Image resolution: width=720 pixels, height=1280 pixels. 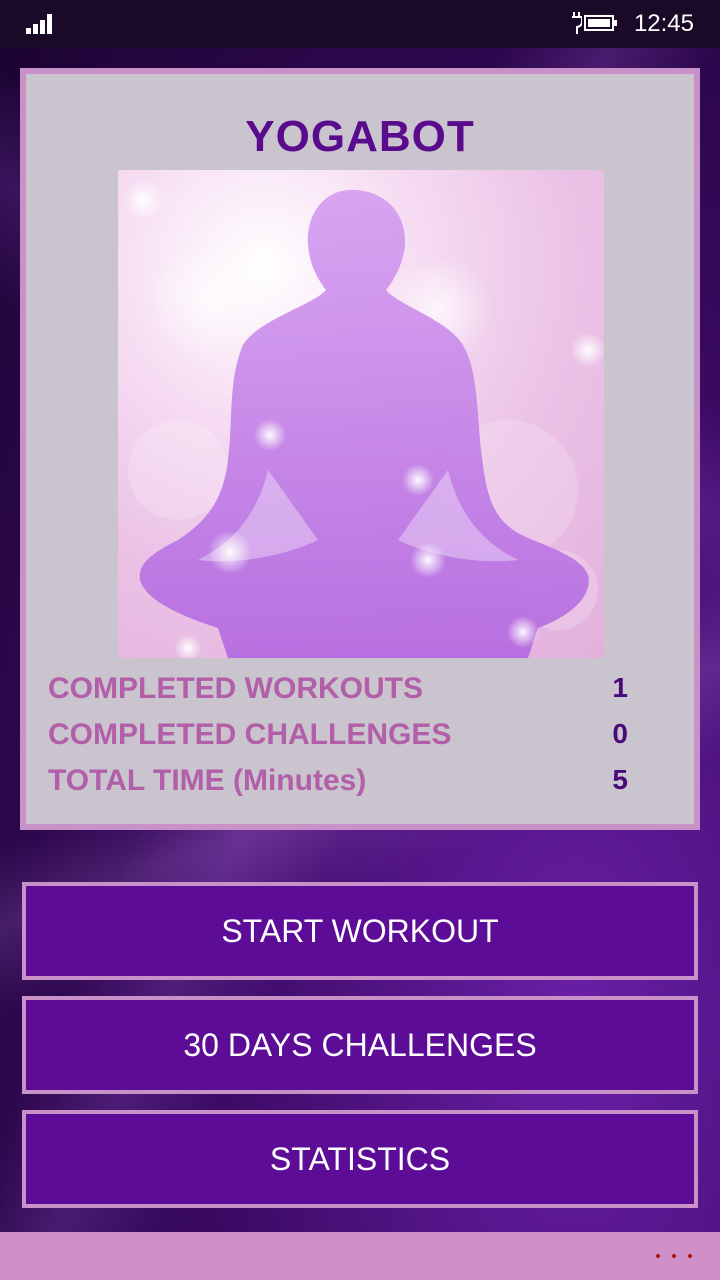 What do you see at coordinates (360, 931) in the screenshot?
I see `start-workout-button: START WORKOUT` at bounding box center [360, 931].